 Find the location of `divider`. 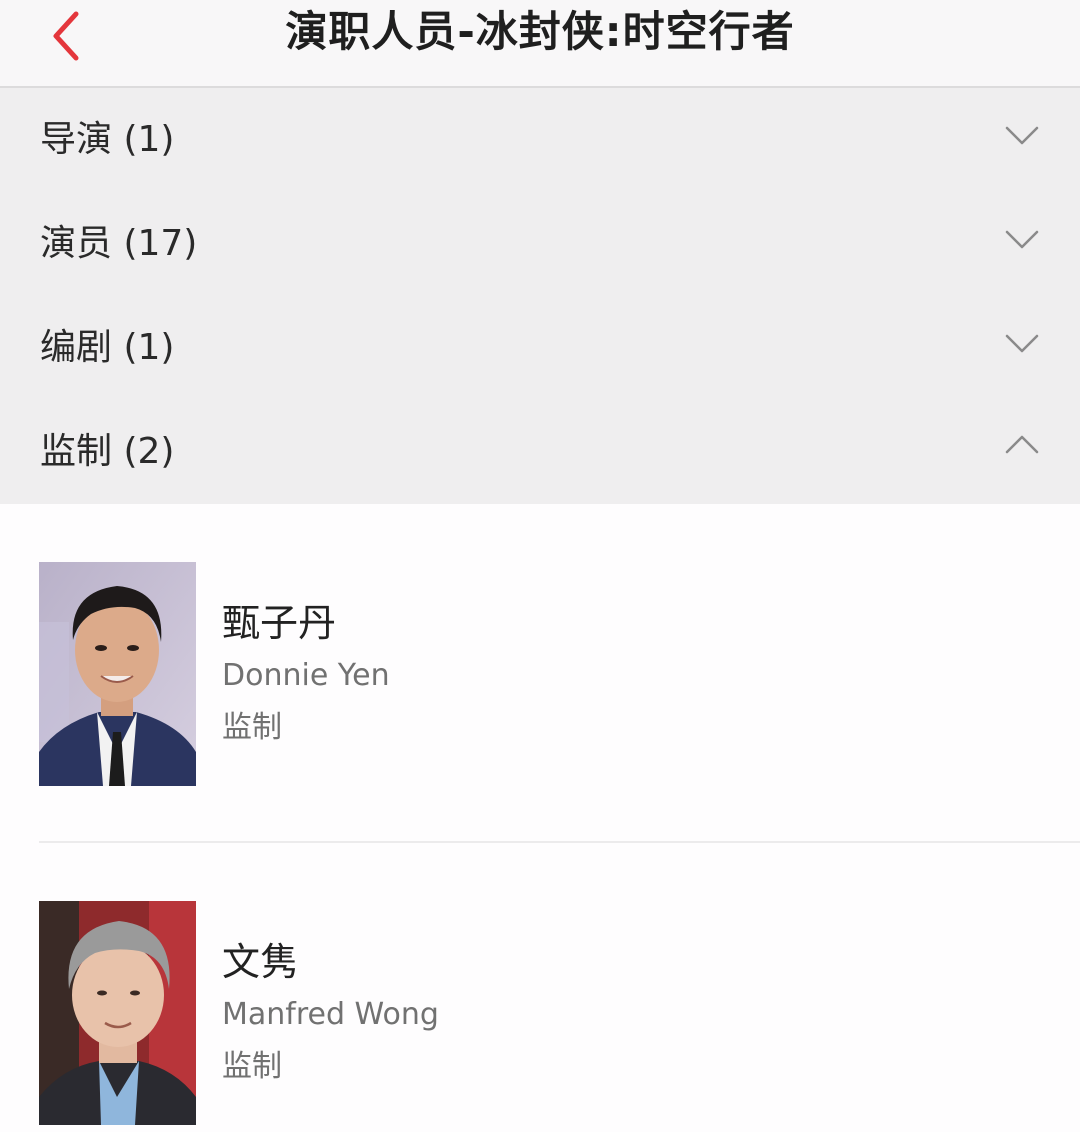

divider is located at coordinates (559, 842).